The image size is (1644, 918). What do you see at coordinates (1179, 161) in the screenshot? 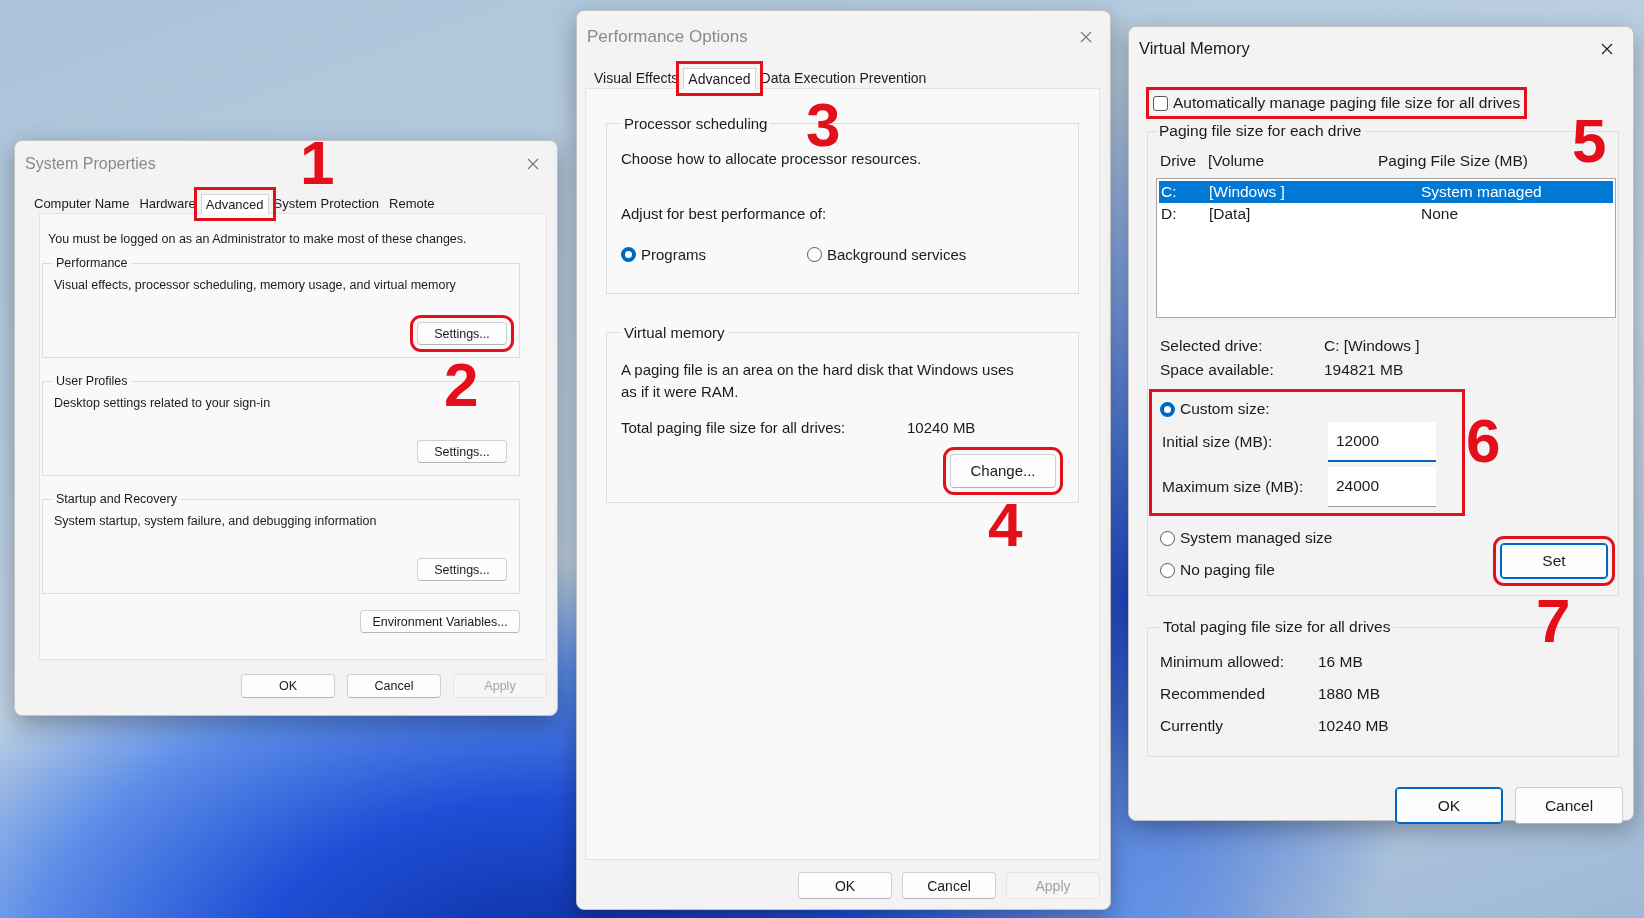
I see `column-header: Drive` at bounding box center [1179, 161].